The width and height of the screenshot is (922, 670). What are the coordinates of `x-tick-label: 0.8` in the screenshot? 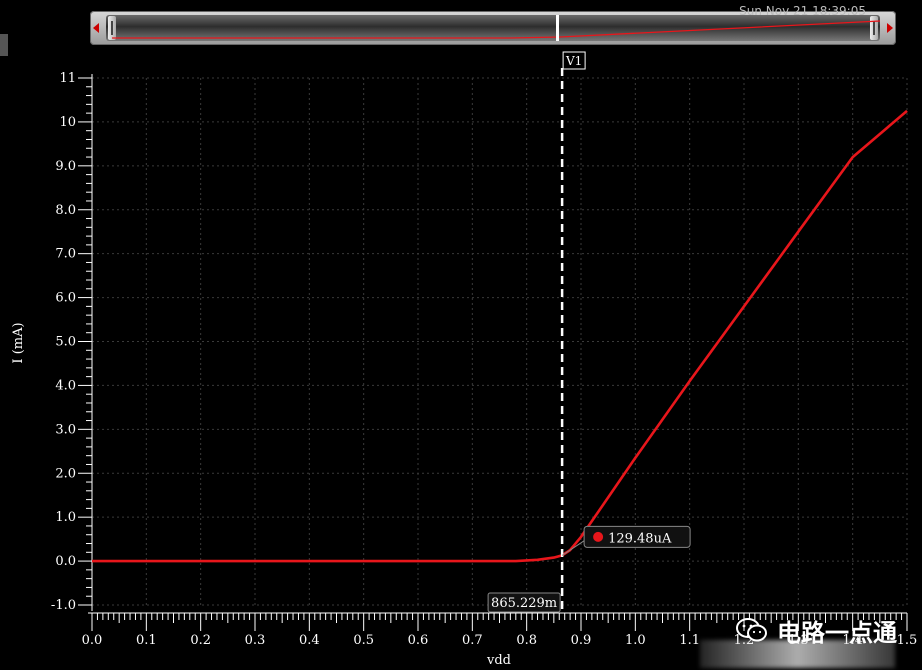 It's located at (526, 640).